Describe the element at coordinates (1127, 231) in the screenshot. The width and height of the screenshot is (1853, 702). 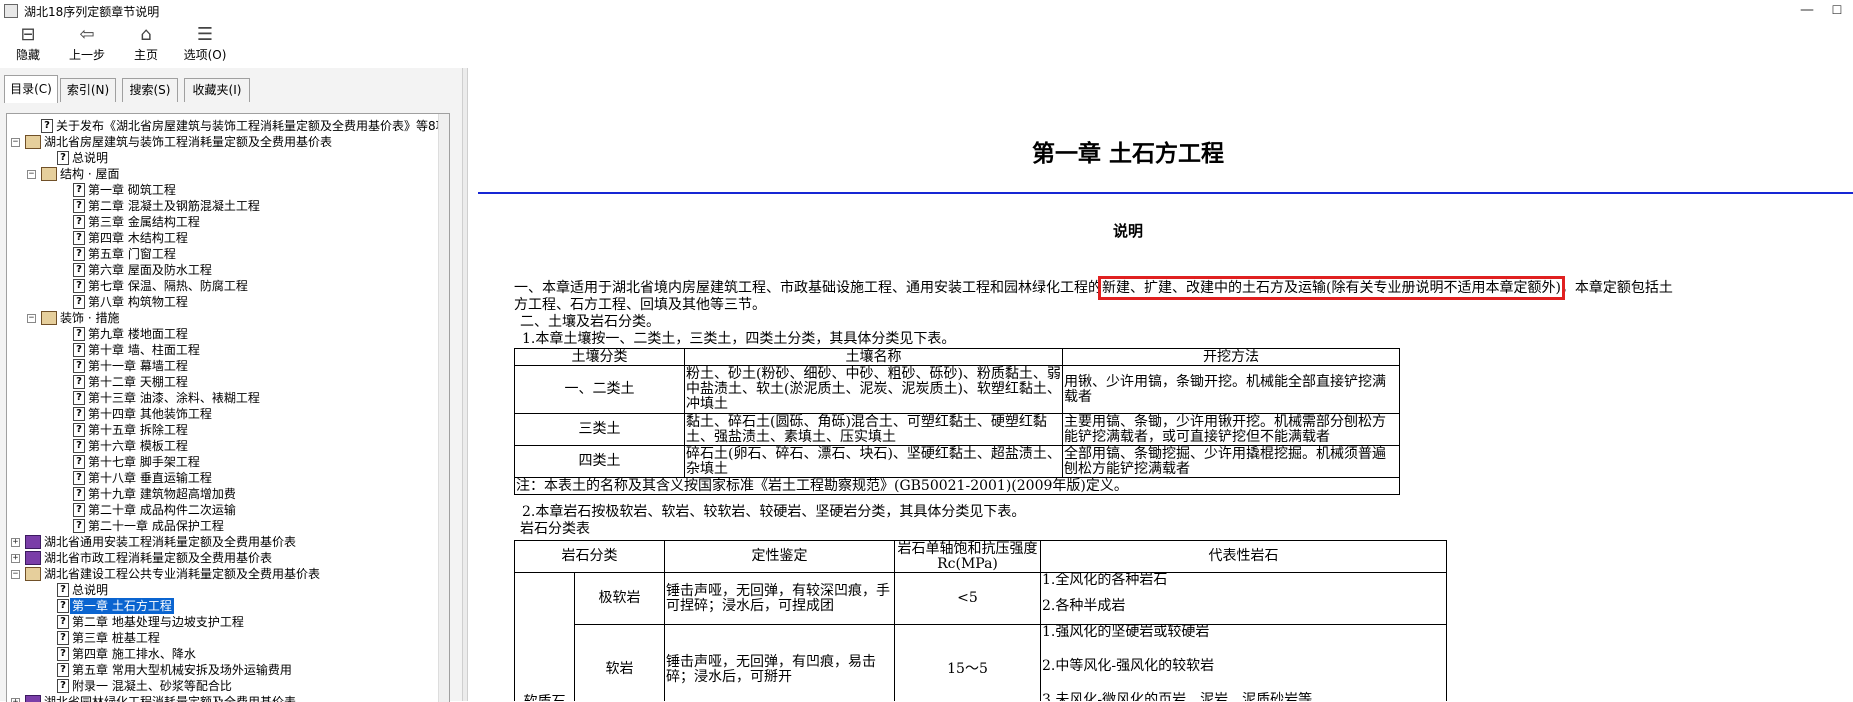
I see `section-subtitle: 说明` at that location.